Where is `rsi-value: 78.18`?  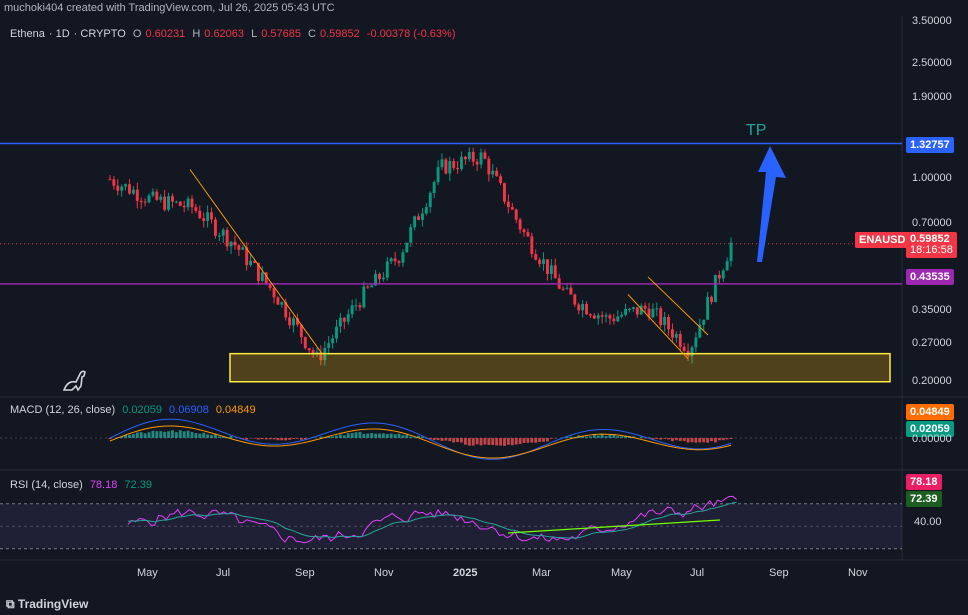 rsi-value: 78.18 is located at coordinates (103, 485).